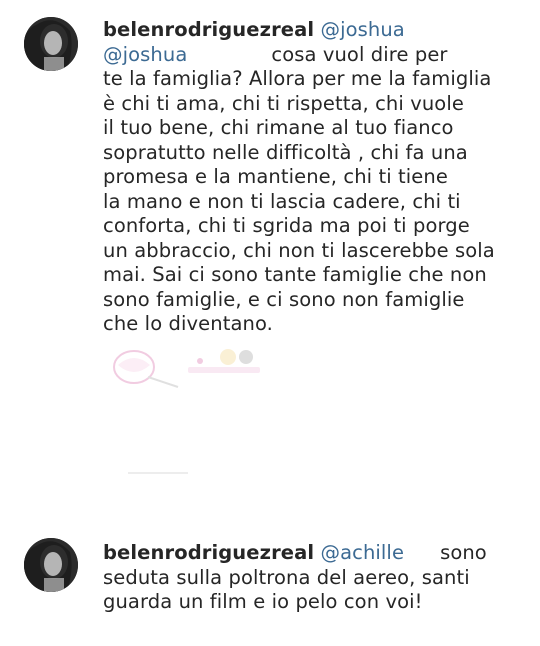 The image size is (540, 646). I want to click on reply-mention: @joshua, so click(145, 54).